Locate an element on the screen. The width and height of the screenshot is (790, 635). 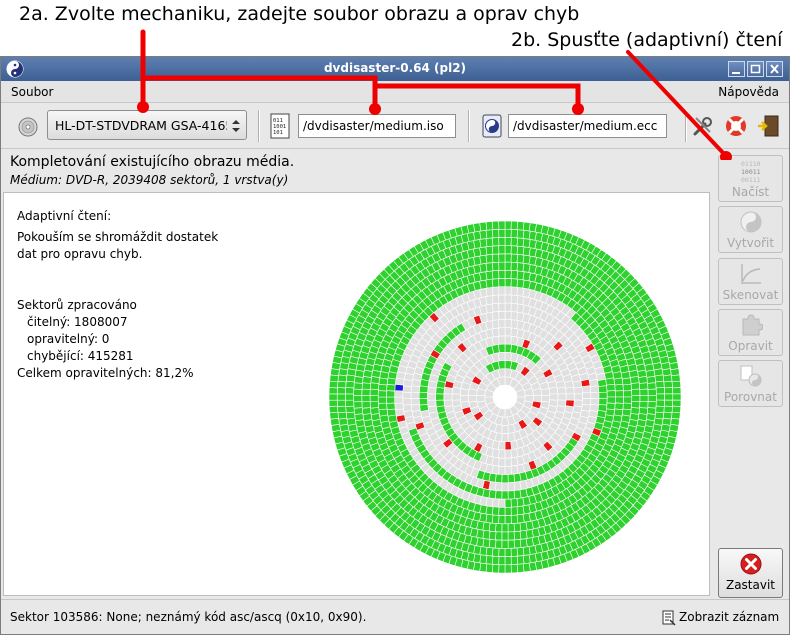
maximize-icon is located at coordinates (755, 69).